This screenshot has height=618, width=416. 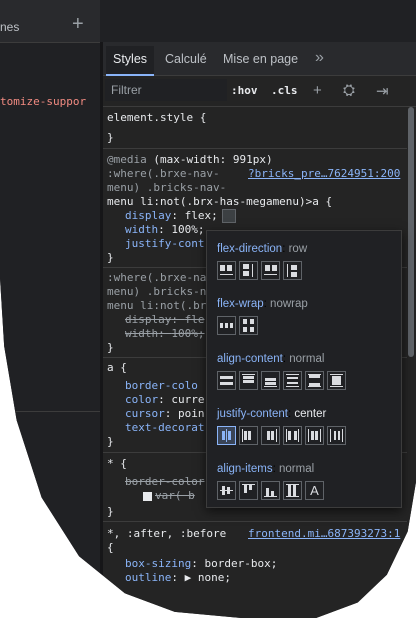 What do you see at coordinates (270, 270) in the screenshot?
I see `flex-direction-row-reverse-icon` at bounding box center [270, 270].